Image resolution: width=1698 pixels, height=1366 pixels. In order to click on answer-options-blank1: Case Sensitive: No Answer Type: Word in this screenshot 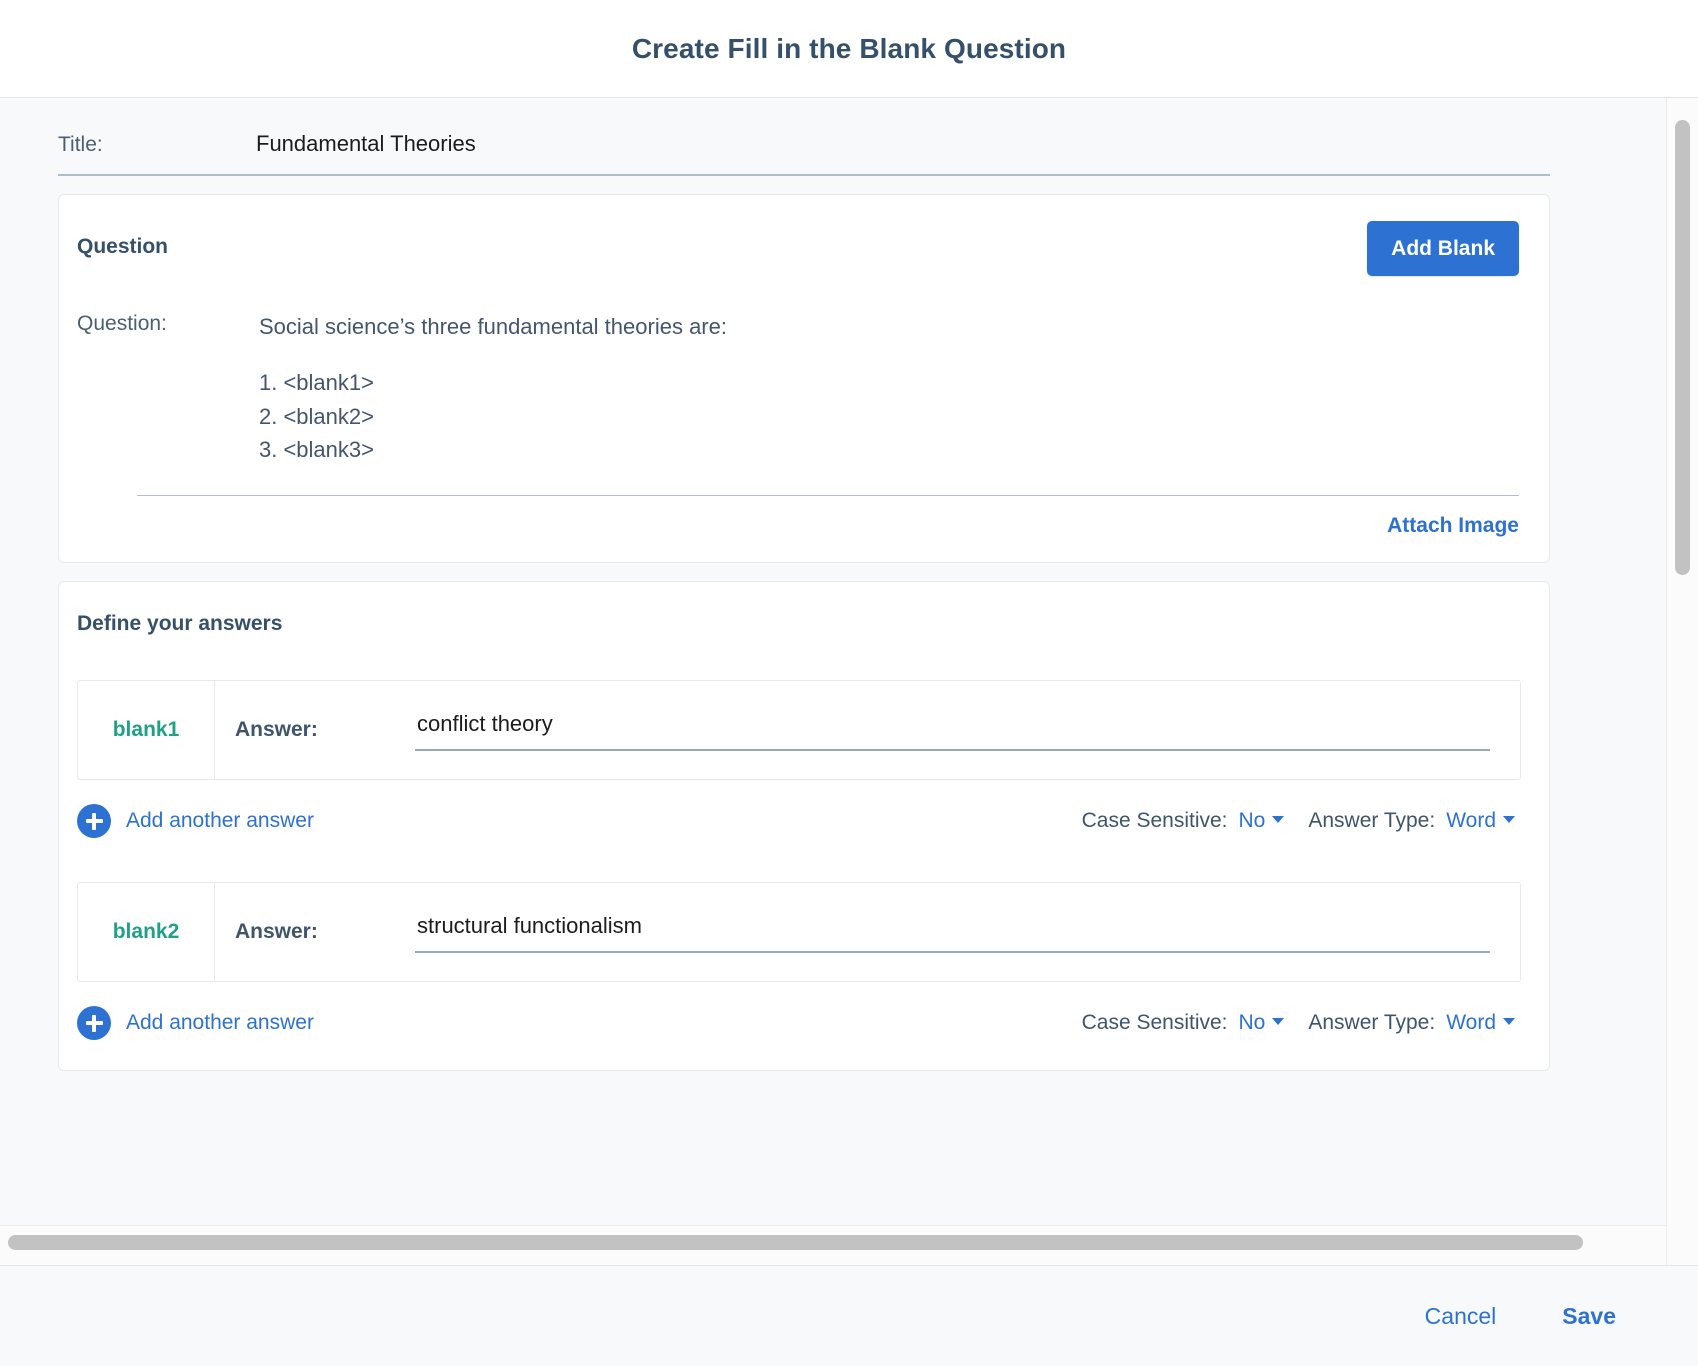, I will do `click(1298, 821)`.